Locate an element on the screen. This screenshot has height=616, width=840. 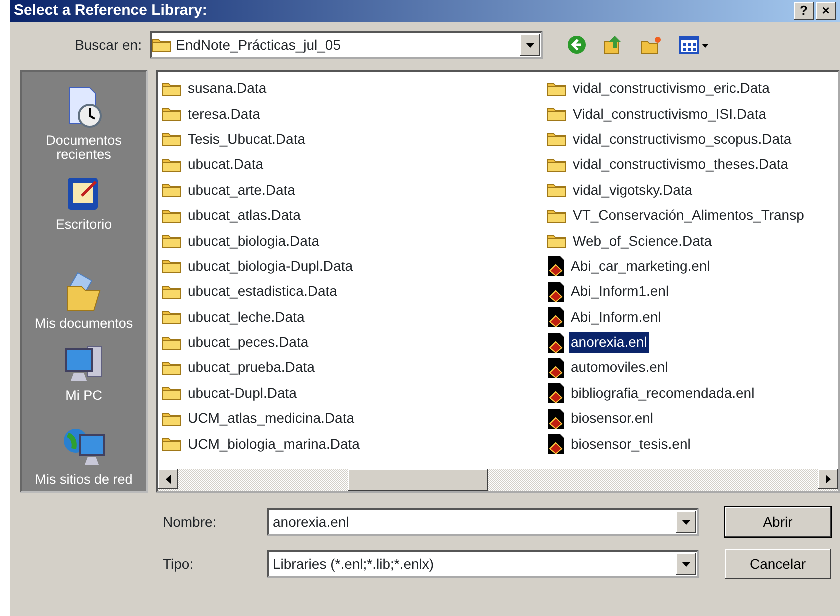
back-icon is located at coordinates (577, 45).